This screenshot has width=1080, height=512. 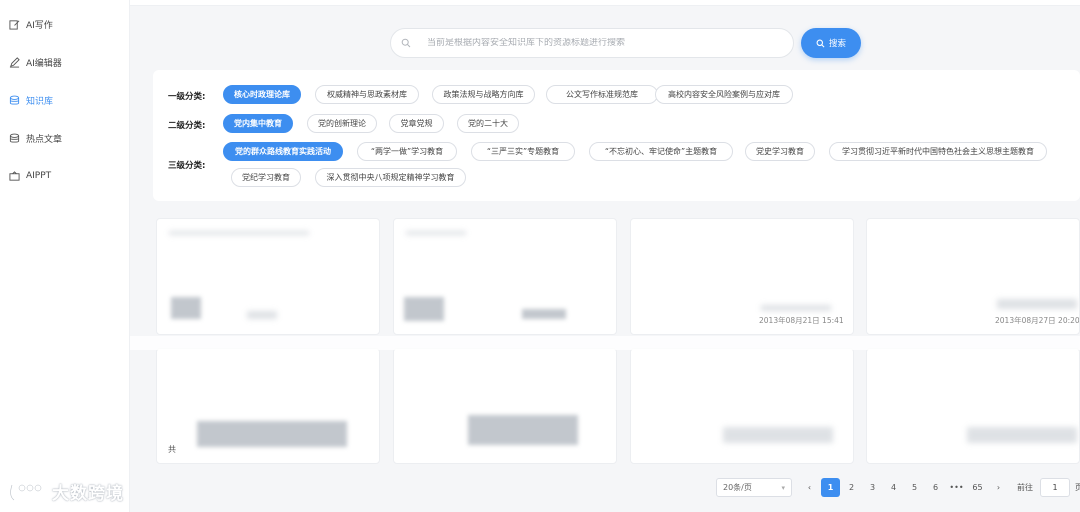 What do you see at coordinates (1077, 487) in the screenshot?
I see `goto-suffix: 页` at bounding box center [1077, 487].